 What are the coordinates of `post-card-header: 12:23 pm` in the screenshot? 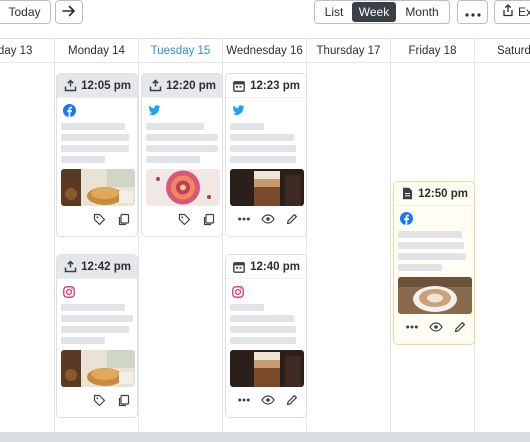 It's located at (266, 86).